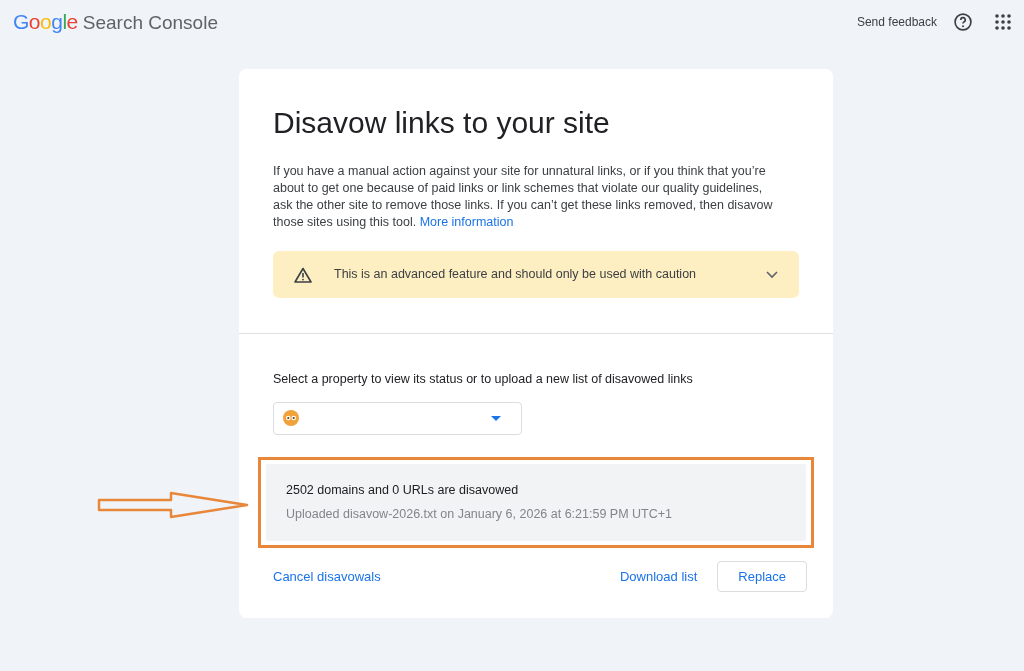  I want to click on property-label: Select a property to view its status or to upload a new list of disavowed links, so click(483, 379).